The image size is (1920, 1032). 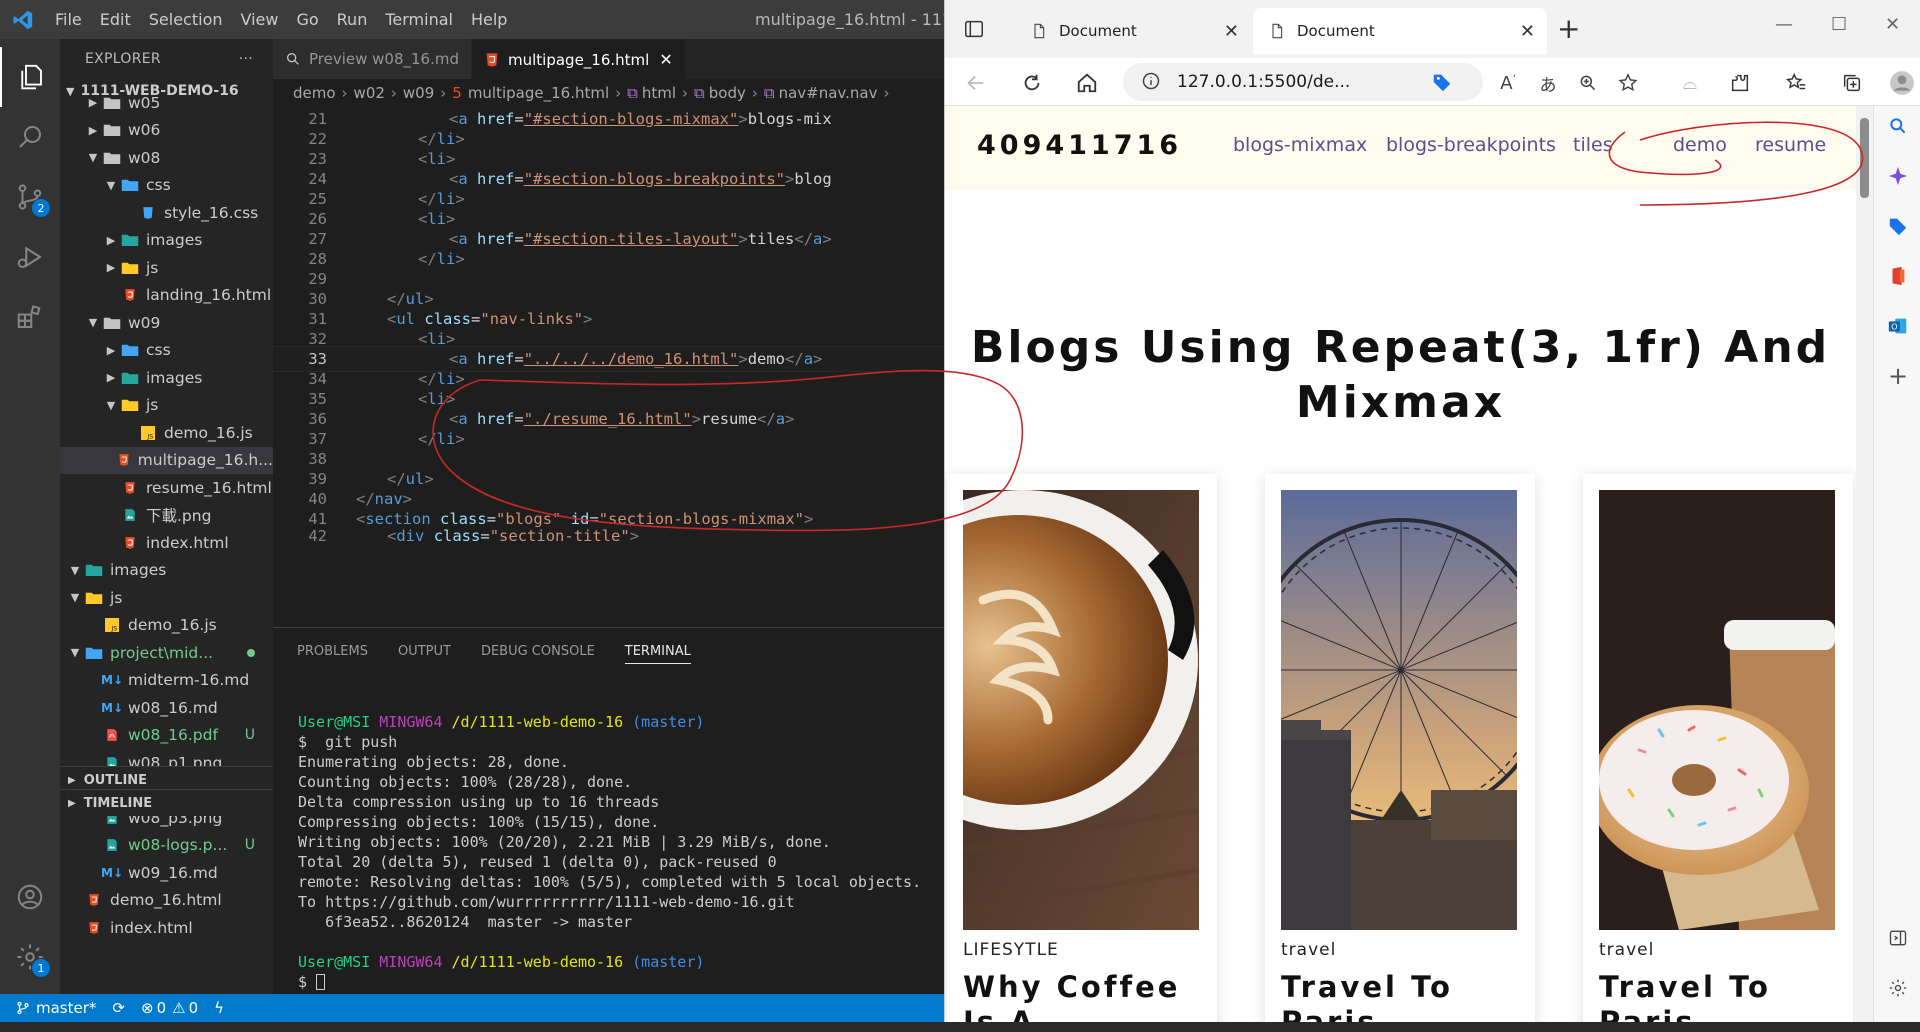 What do you see at coordinates (68, 19) in the screenshot?
I see `menu-file: File` at bounding box center [68, 19].